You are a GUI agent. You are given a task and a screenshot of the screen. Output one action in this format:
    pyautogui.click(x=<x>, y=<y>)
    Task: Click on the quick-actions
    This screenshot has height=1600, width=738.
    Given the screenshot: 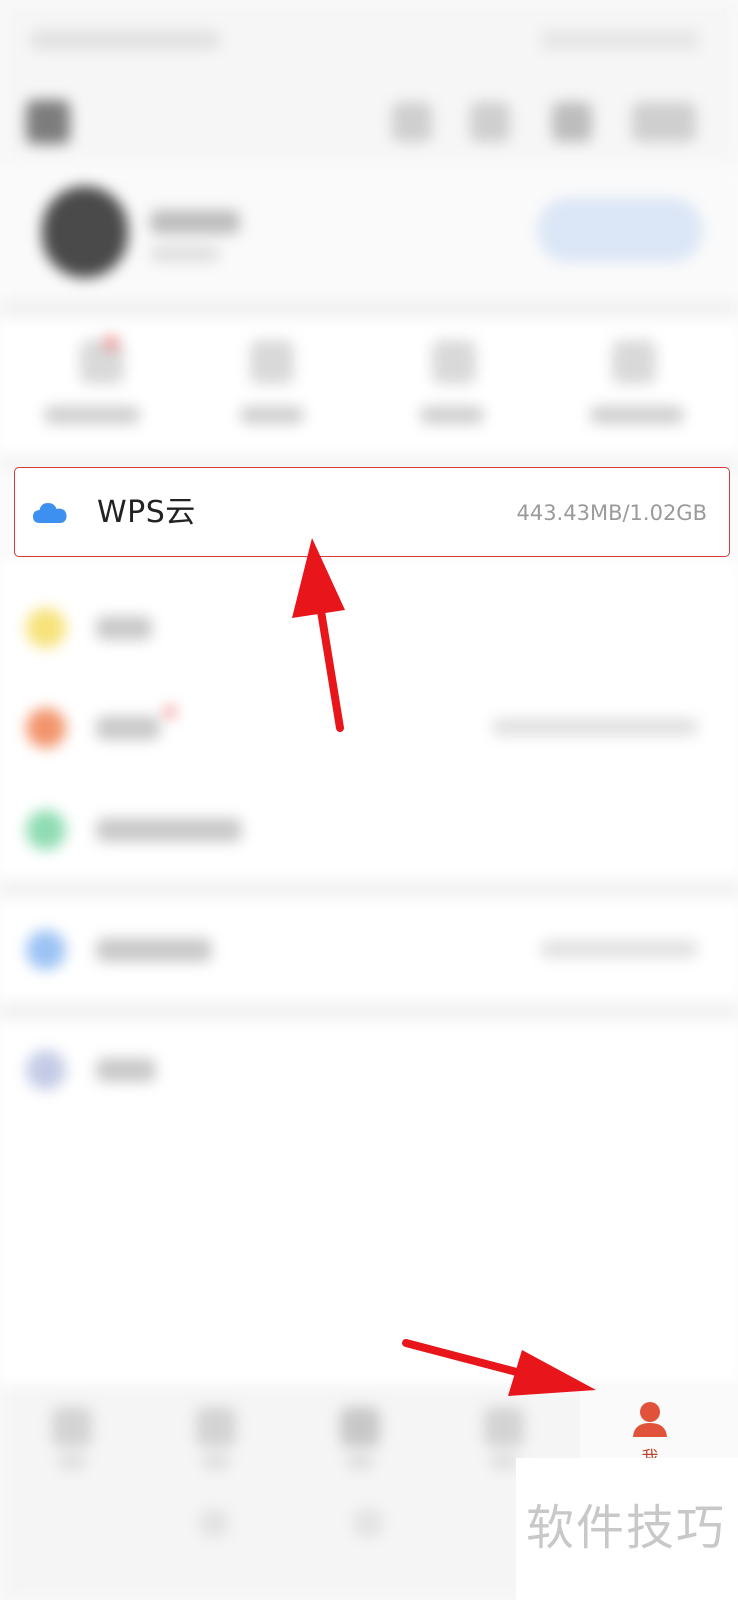 What is the action you would take?
    pyautogui.click(x=369, y=387)
    